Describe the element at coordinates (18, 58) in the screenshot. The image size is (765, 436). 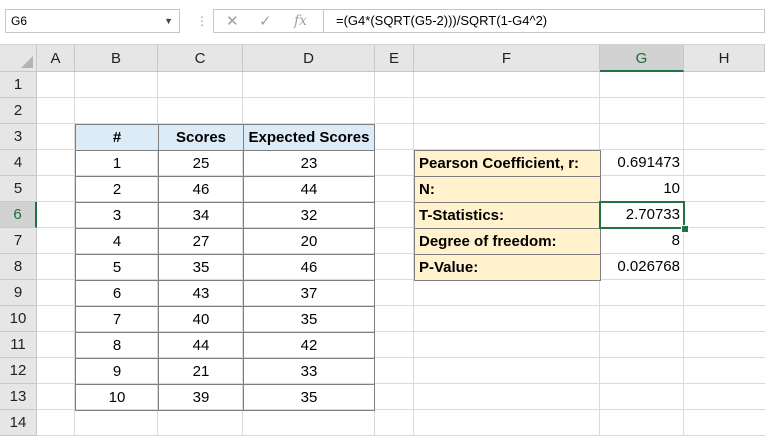
I see `select-all-button` at that location.